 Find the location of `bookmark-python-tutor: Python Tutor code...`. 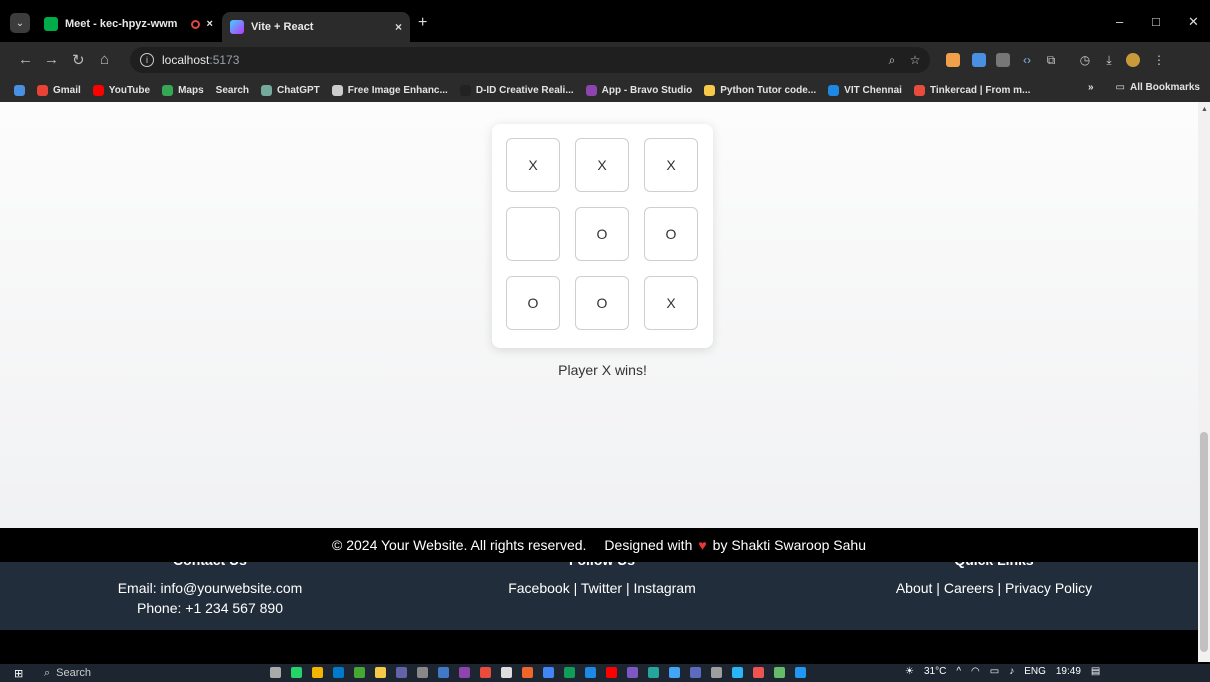

bookmark-python-tutor: Python Tutor code... is located at coordinates (760, 90).